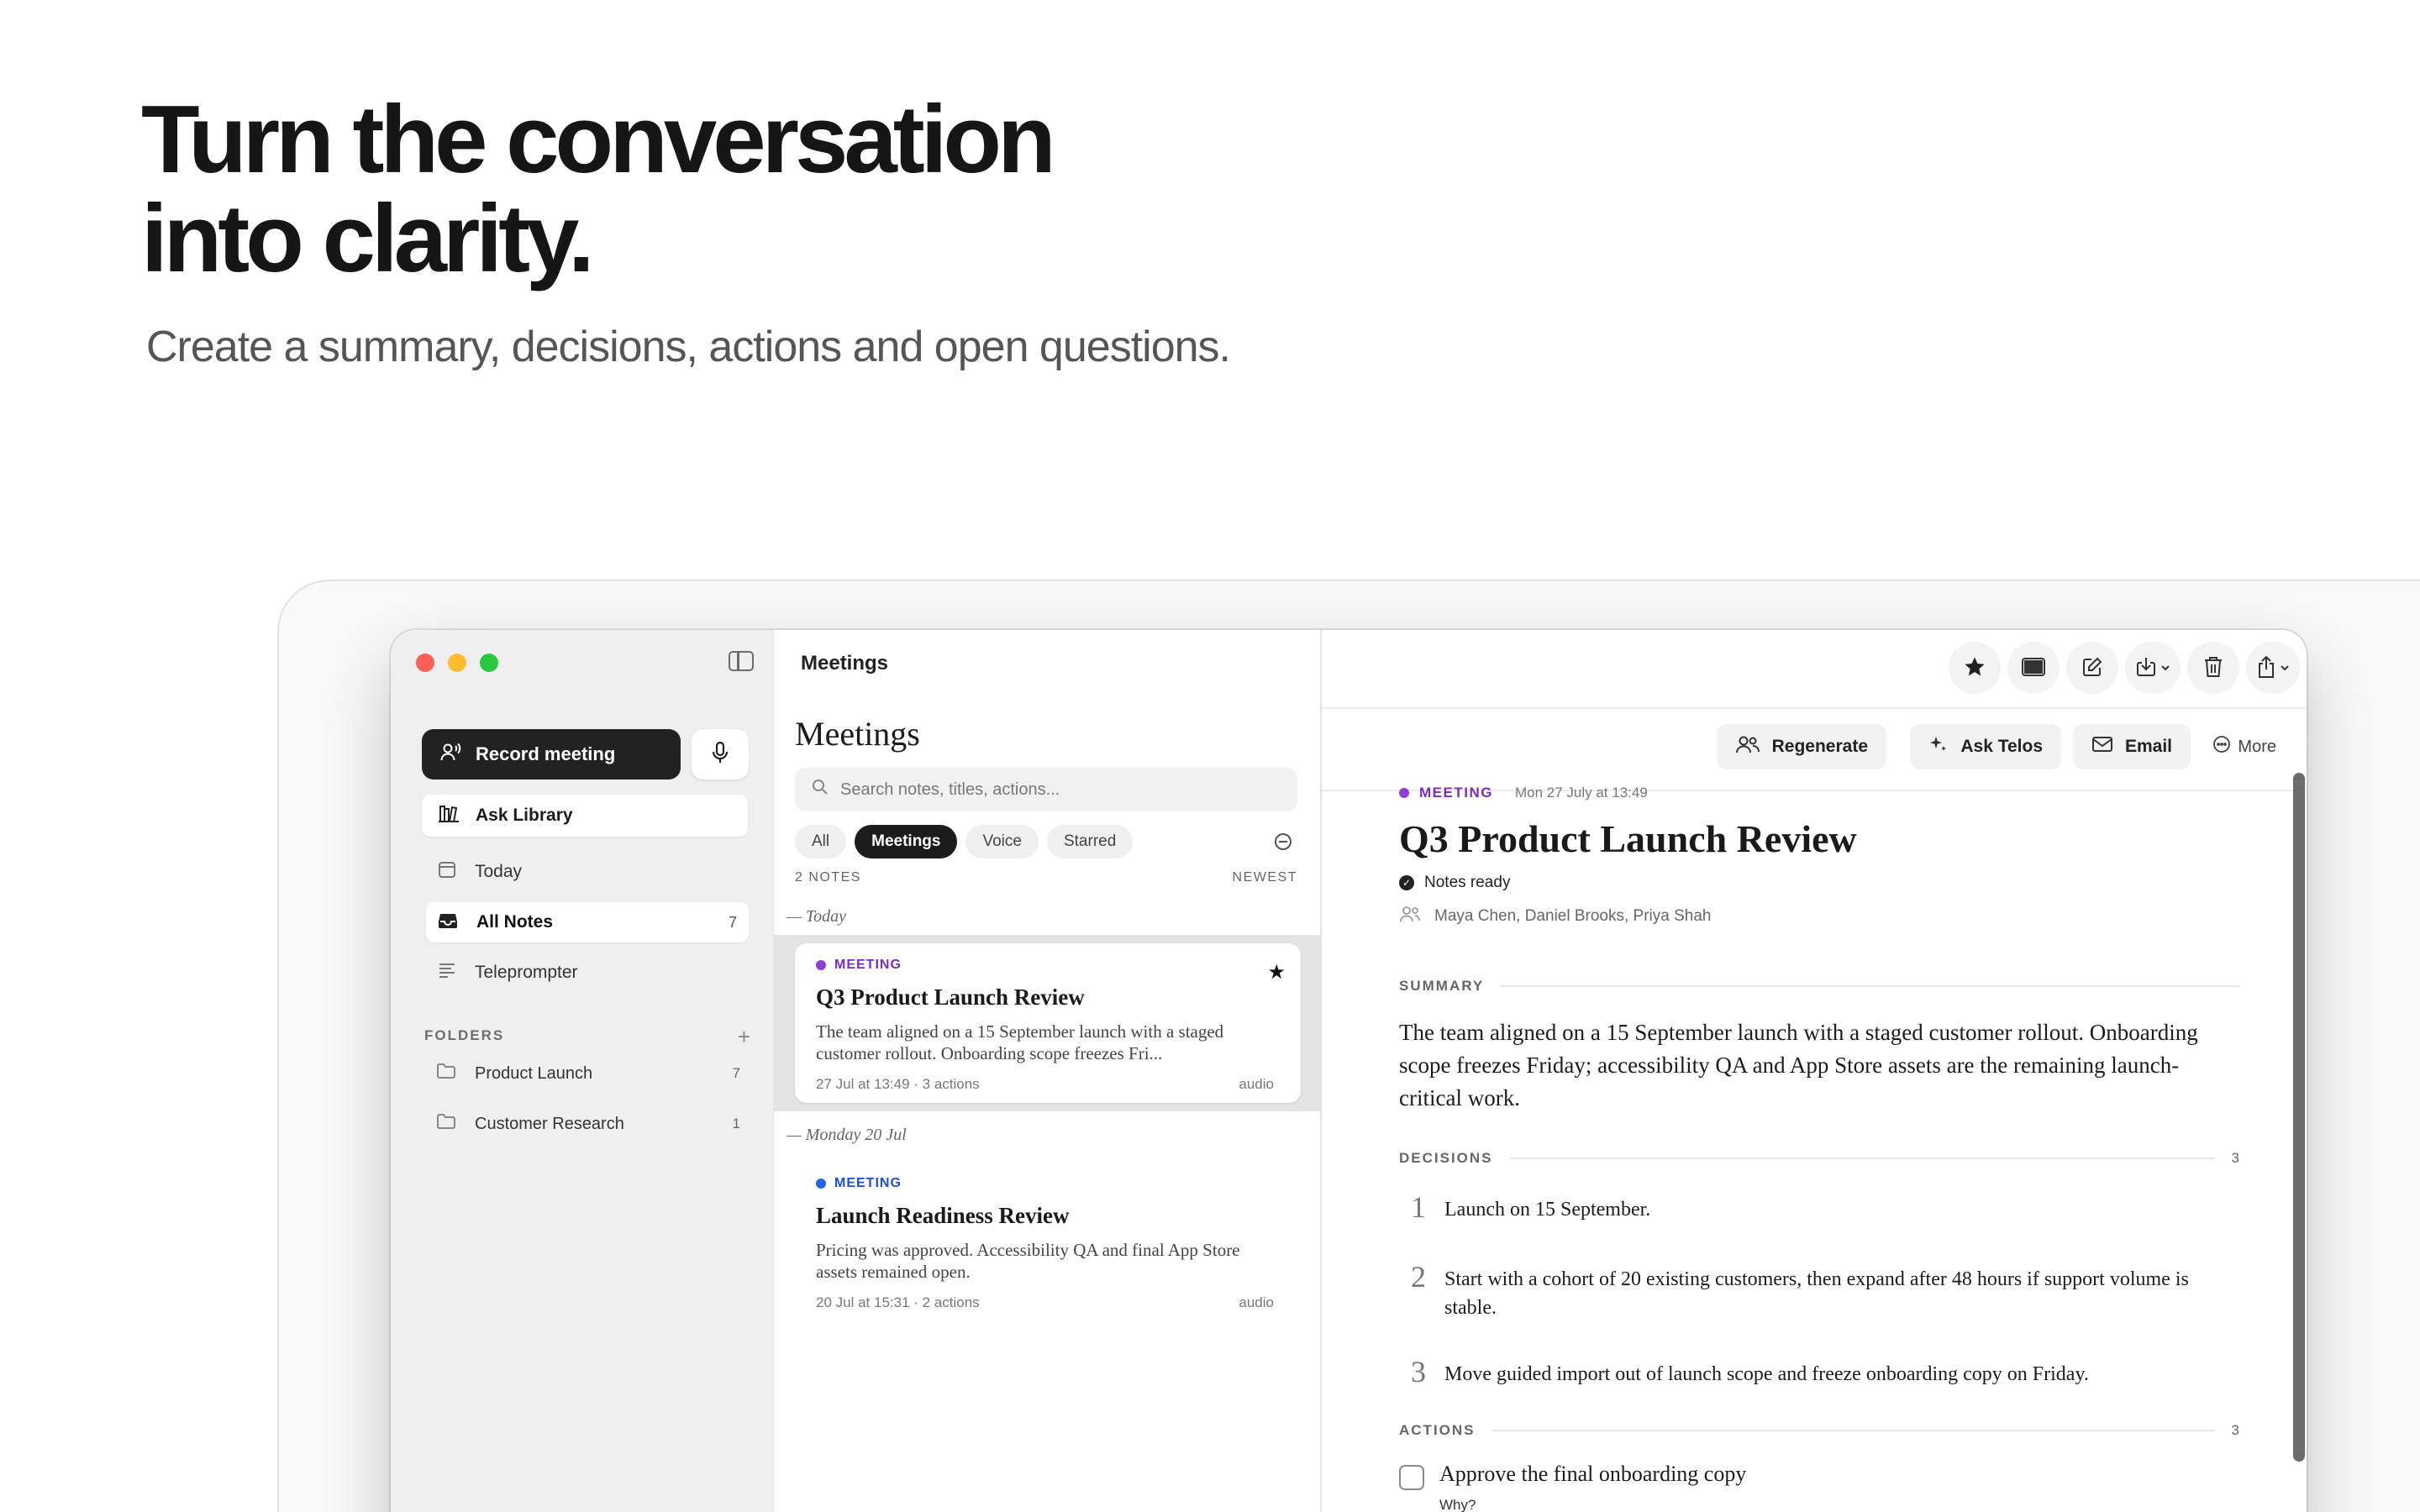 This screenshot has height=1512, width=2420. What do you see at coordinates (1411, 1477) in the screenshot?
I see `action-checkbox` at bounding box center [1411, 1477].